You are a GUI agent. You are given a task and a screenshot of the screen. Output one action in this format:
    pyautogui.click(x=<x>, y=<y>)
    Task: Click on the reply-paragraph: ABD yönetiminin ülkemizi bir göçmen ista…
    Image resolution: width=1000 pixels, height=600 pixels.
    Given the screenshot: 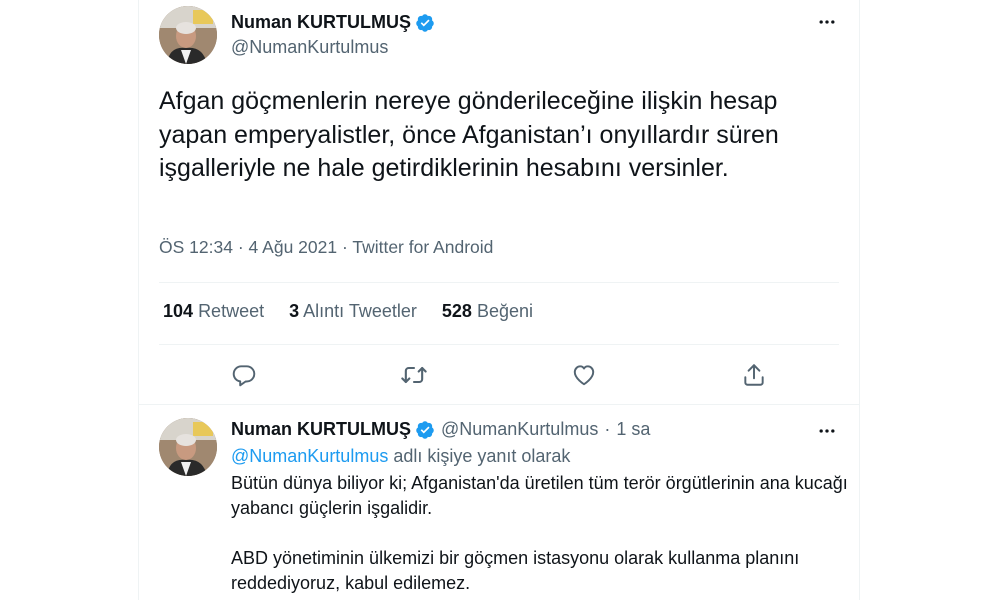 What is the action you would take?
    pyautogui.click(x=515, y=570)
    